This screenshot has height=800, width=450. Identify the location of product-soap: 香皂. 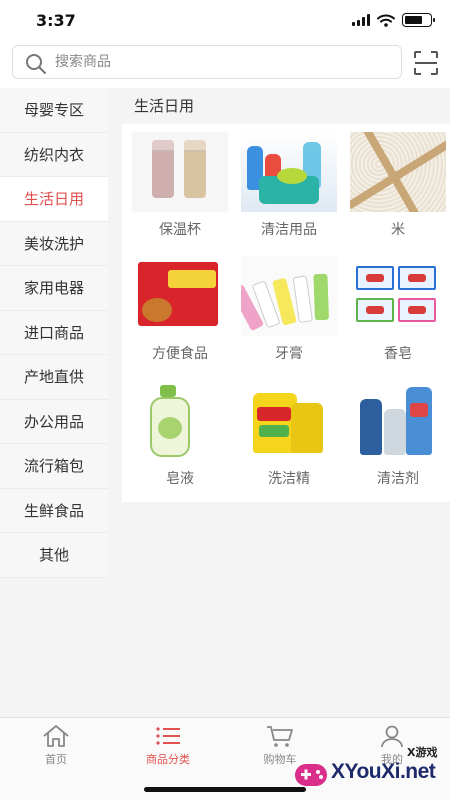
(398, 310).